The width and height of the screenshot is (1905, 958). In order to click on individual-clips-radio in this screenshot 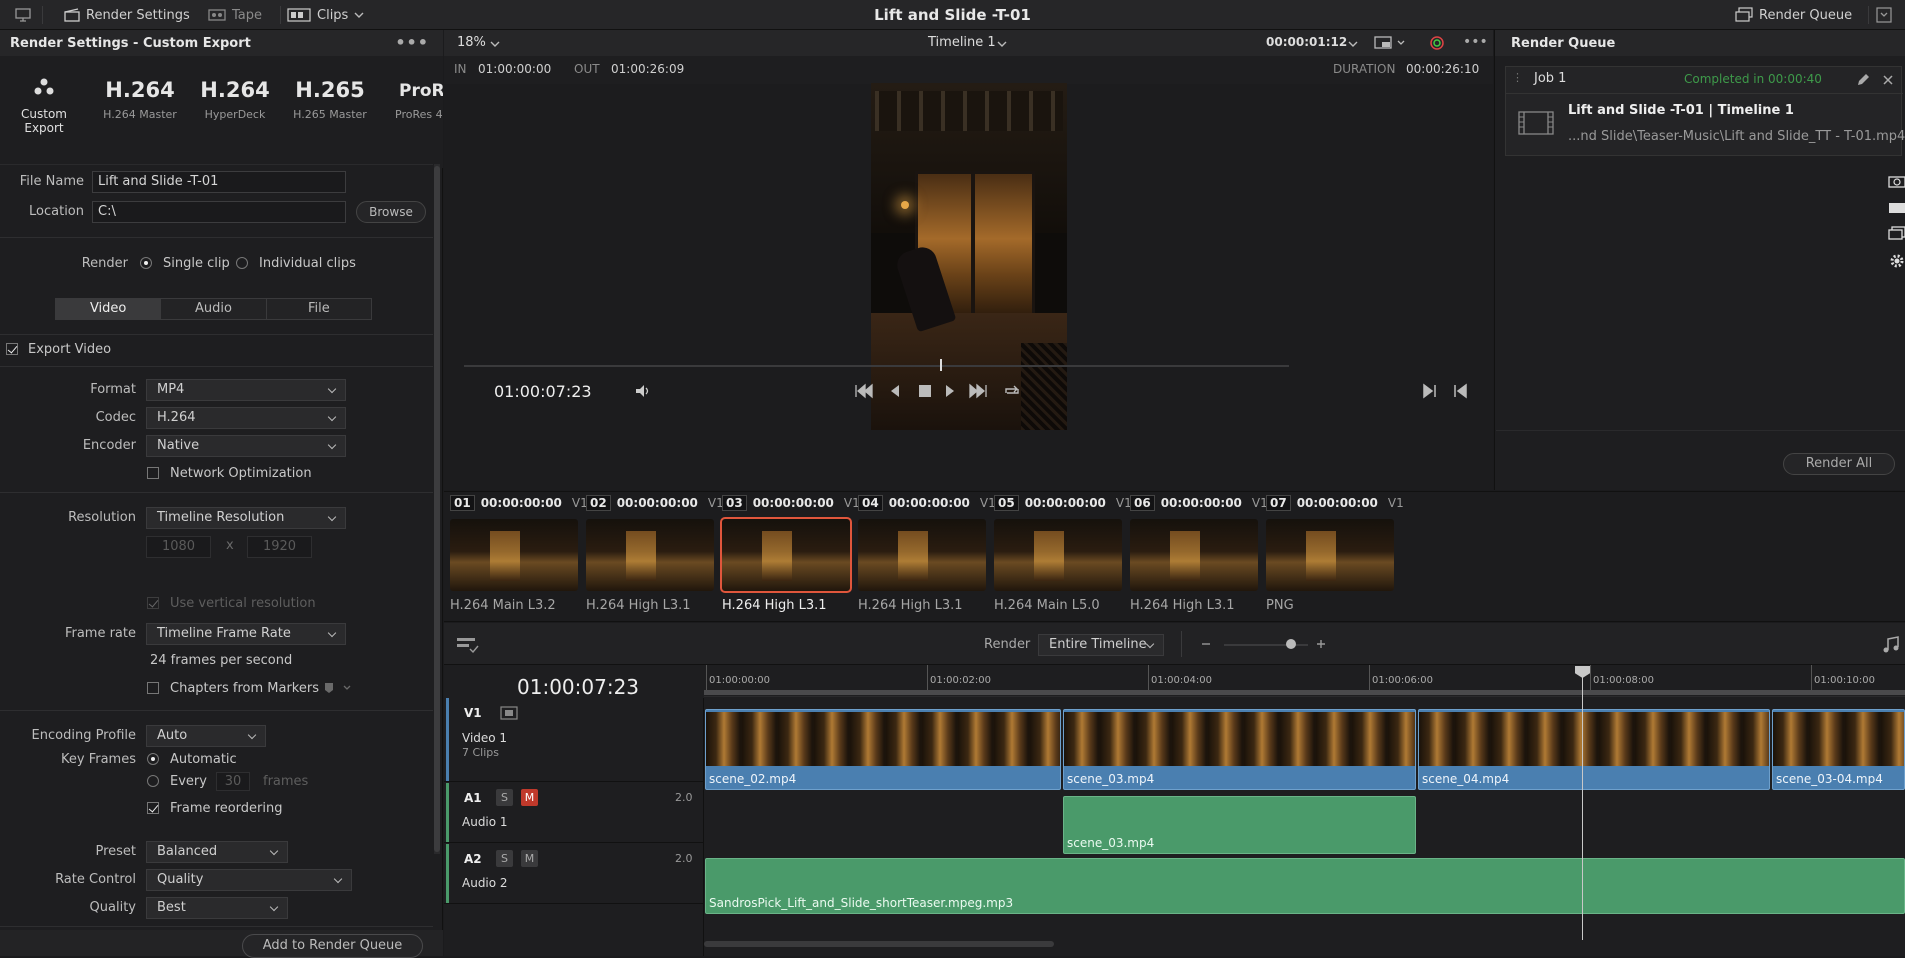, I will do `click(242, 263)`.